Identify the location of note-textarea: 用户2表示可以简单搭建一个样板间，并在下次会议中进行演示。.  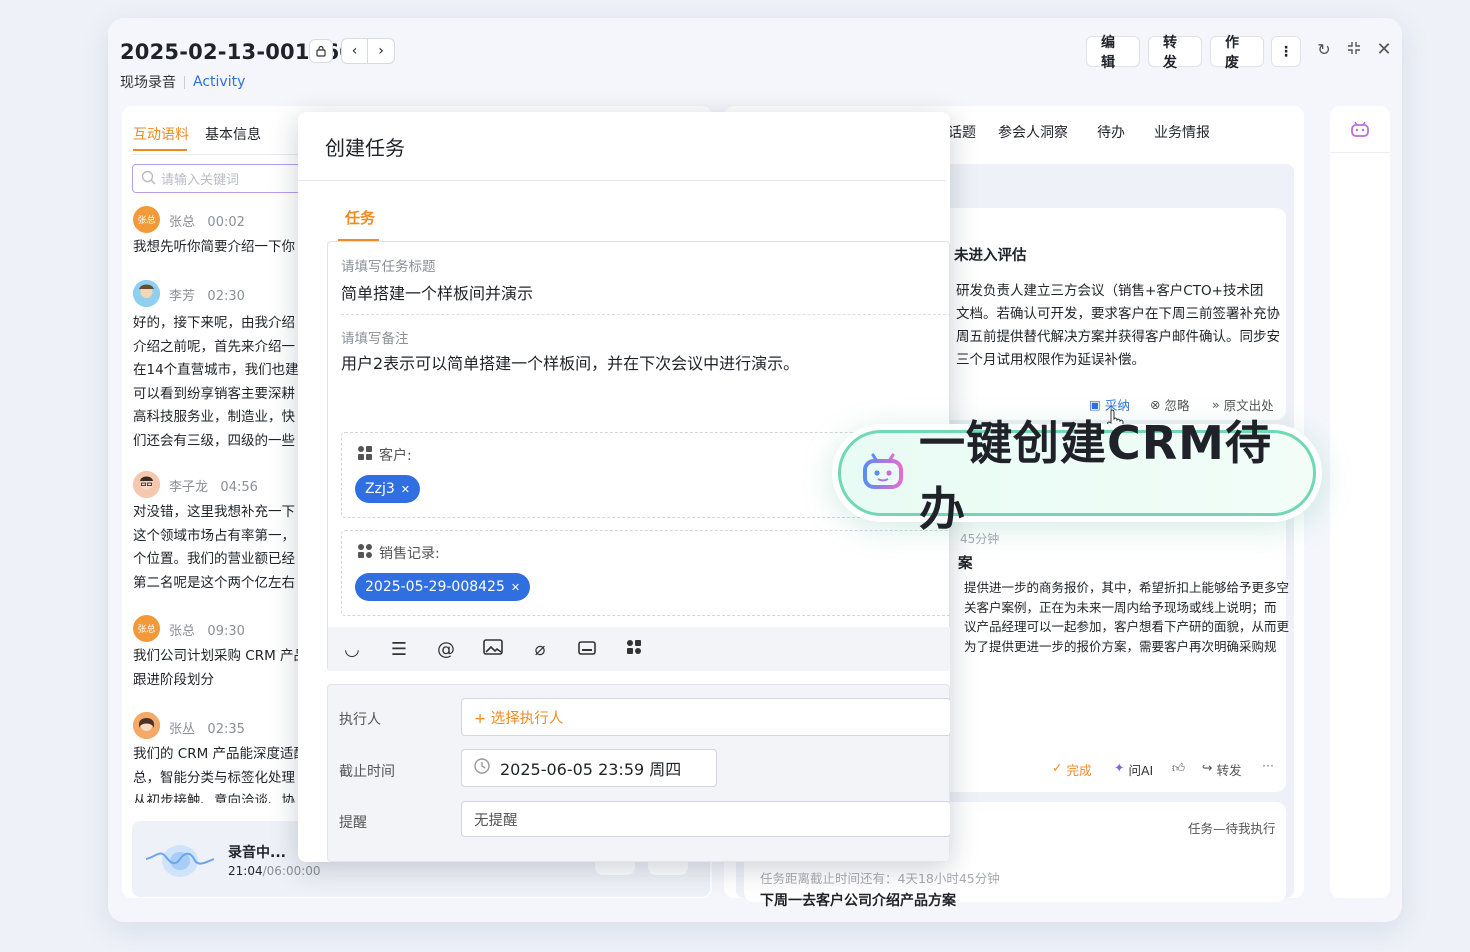
(570, 362).